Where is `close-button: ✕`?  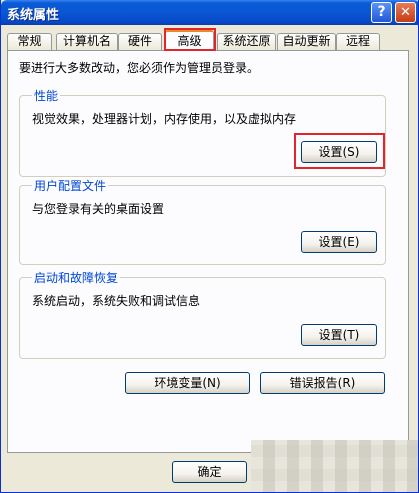
close-button: ✕ is located at coordinates (405, 12).